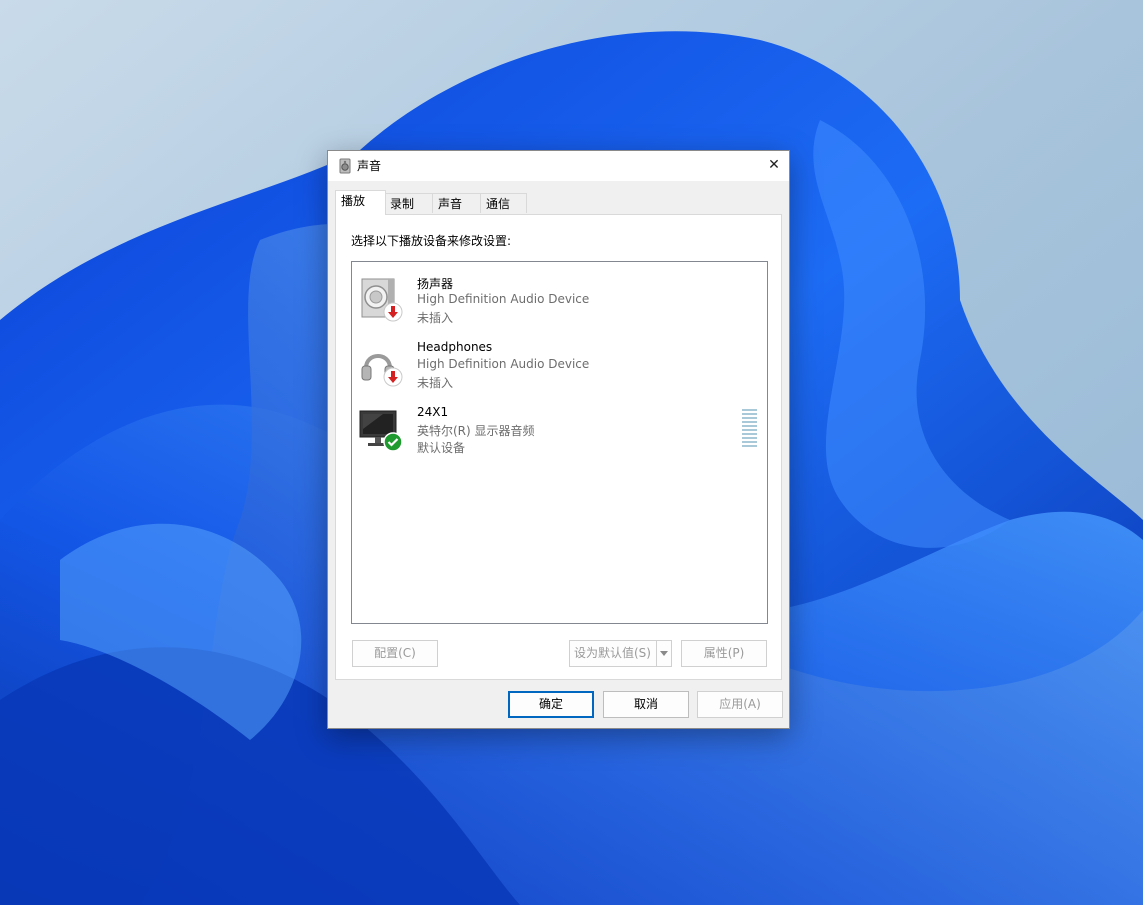 The width and height of the screenshot is (1143, 905). Describe the element at coordinates (435, 284) in the screenshot. I see `device-name: 扬声器` at that location.